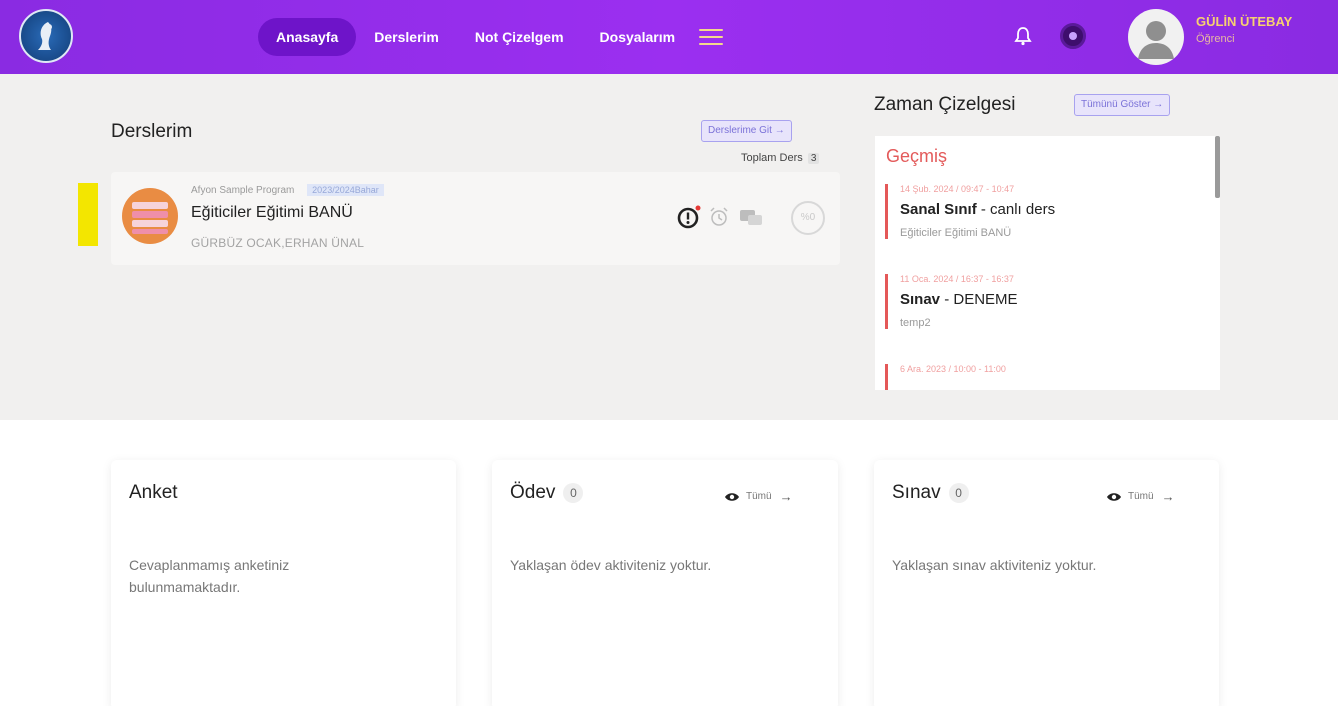 The height and width of the screenshot is (706, 1338). What do you see at coordinates (152, 131) in the screenshot?
I see `courses-title: Derslerim` at bounding box center [152, 131].